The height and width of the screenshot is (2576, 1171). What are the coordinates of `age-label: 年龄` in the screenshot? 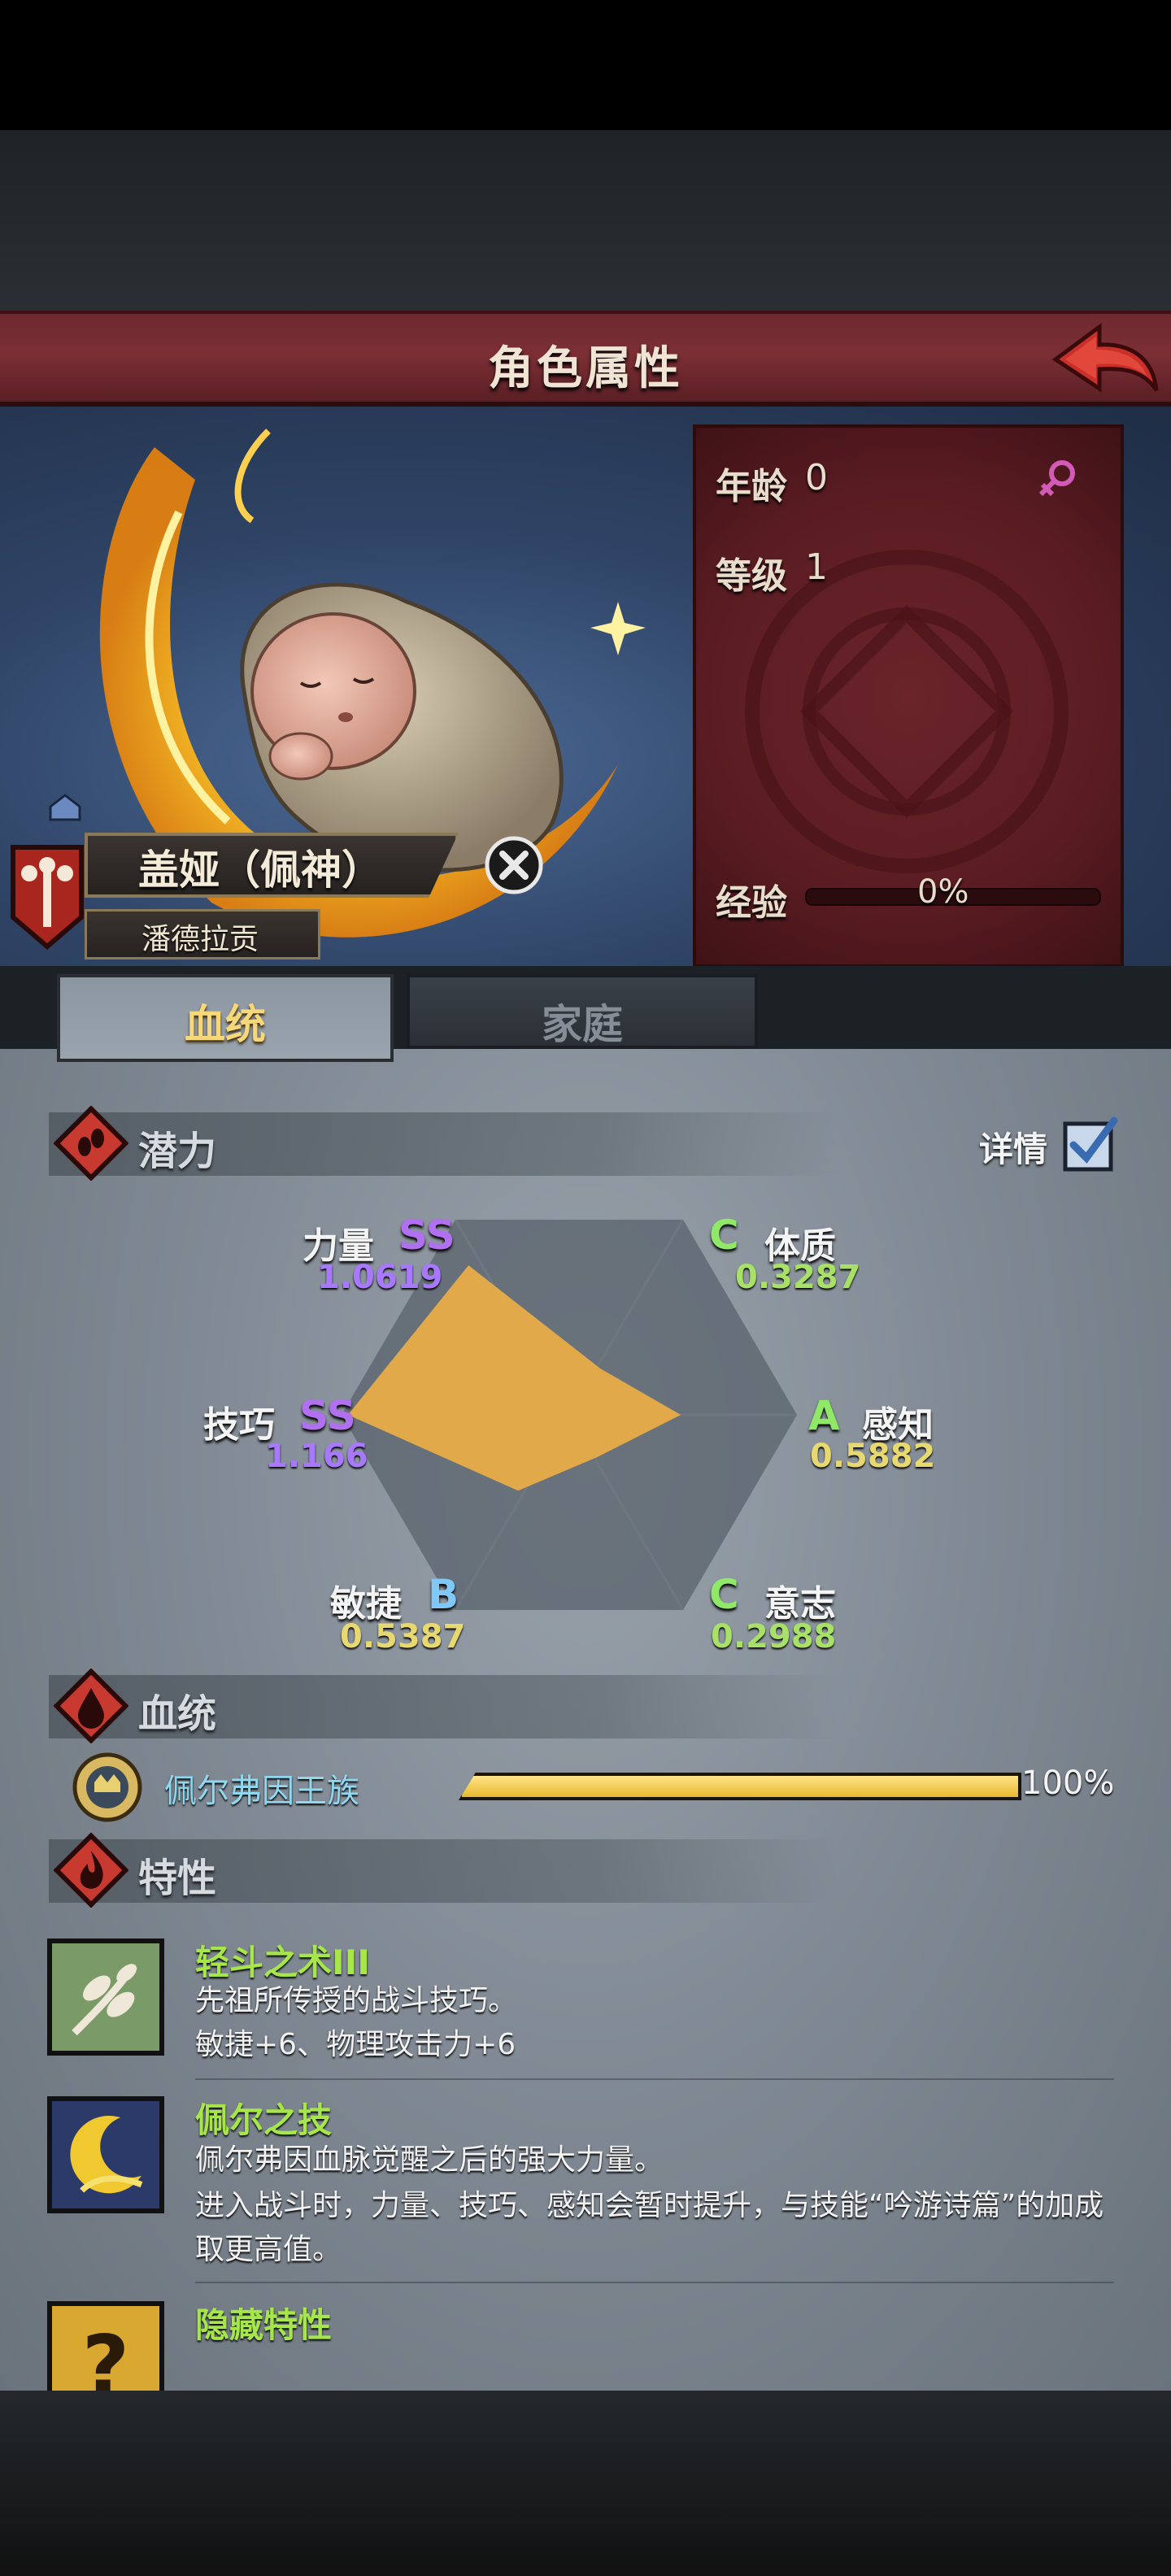 It's located at (751, 487).